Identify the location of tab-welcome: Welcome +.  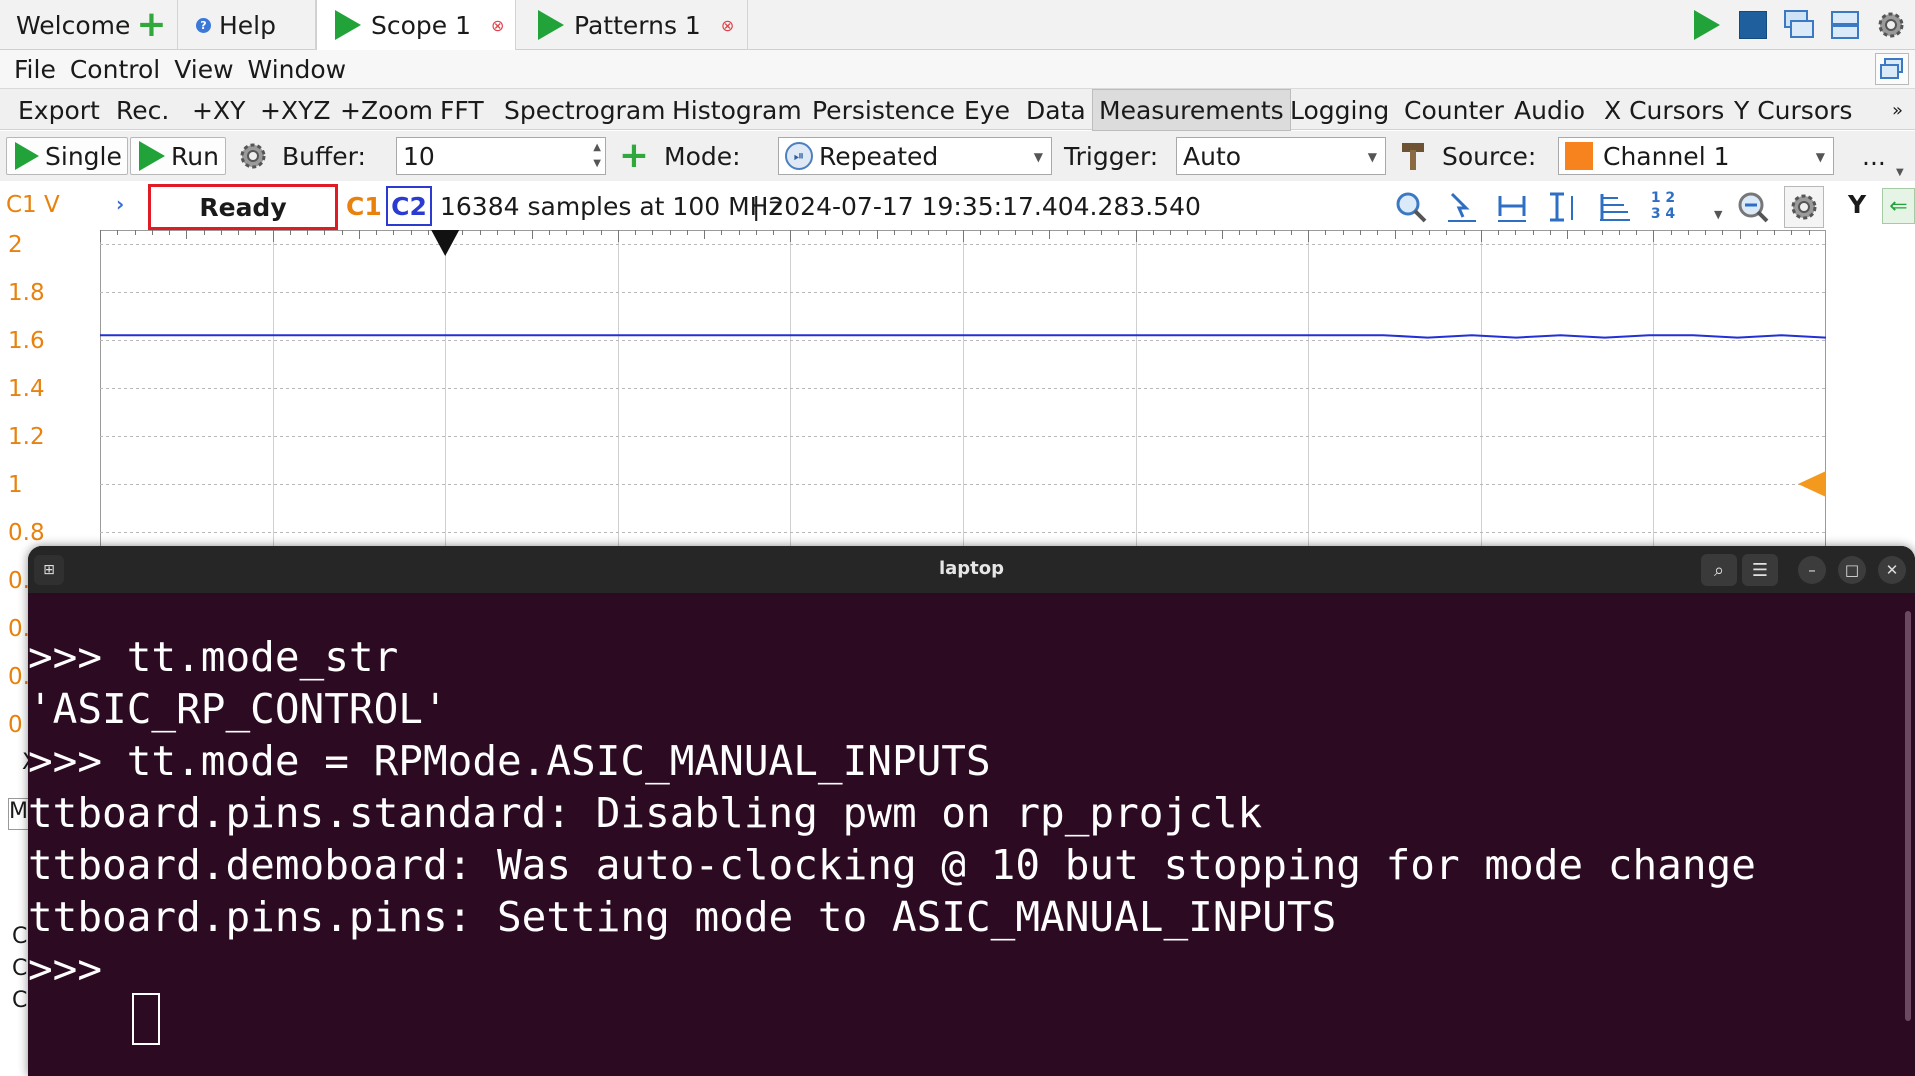
(89, 25).